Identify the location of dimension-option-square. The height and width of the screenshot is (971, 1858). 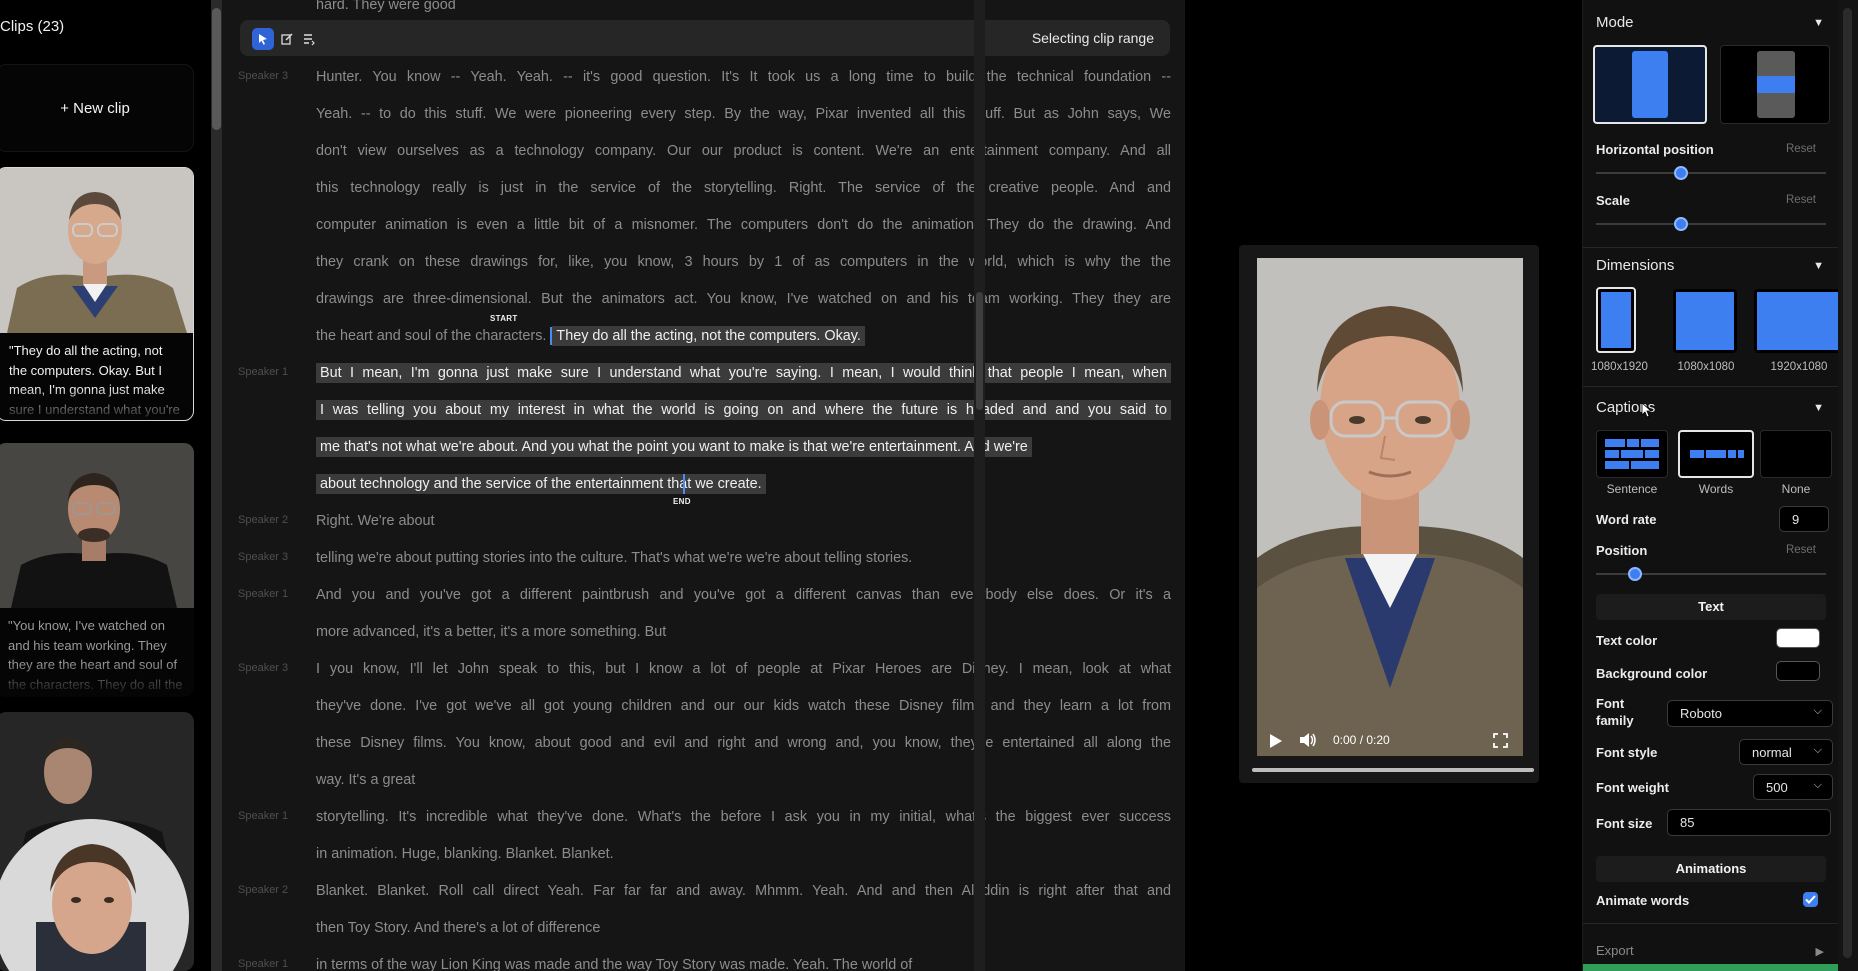
(1705, 321).